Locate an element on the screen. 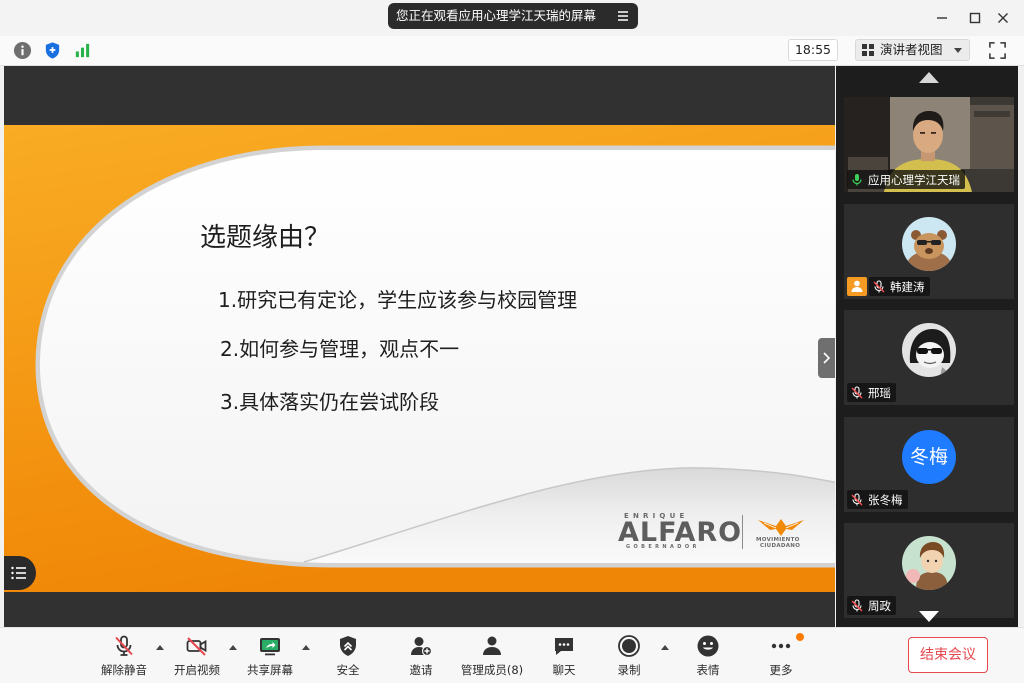  members-icon is located at coordinates (492, 645).